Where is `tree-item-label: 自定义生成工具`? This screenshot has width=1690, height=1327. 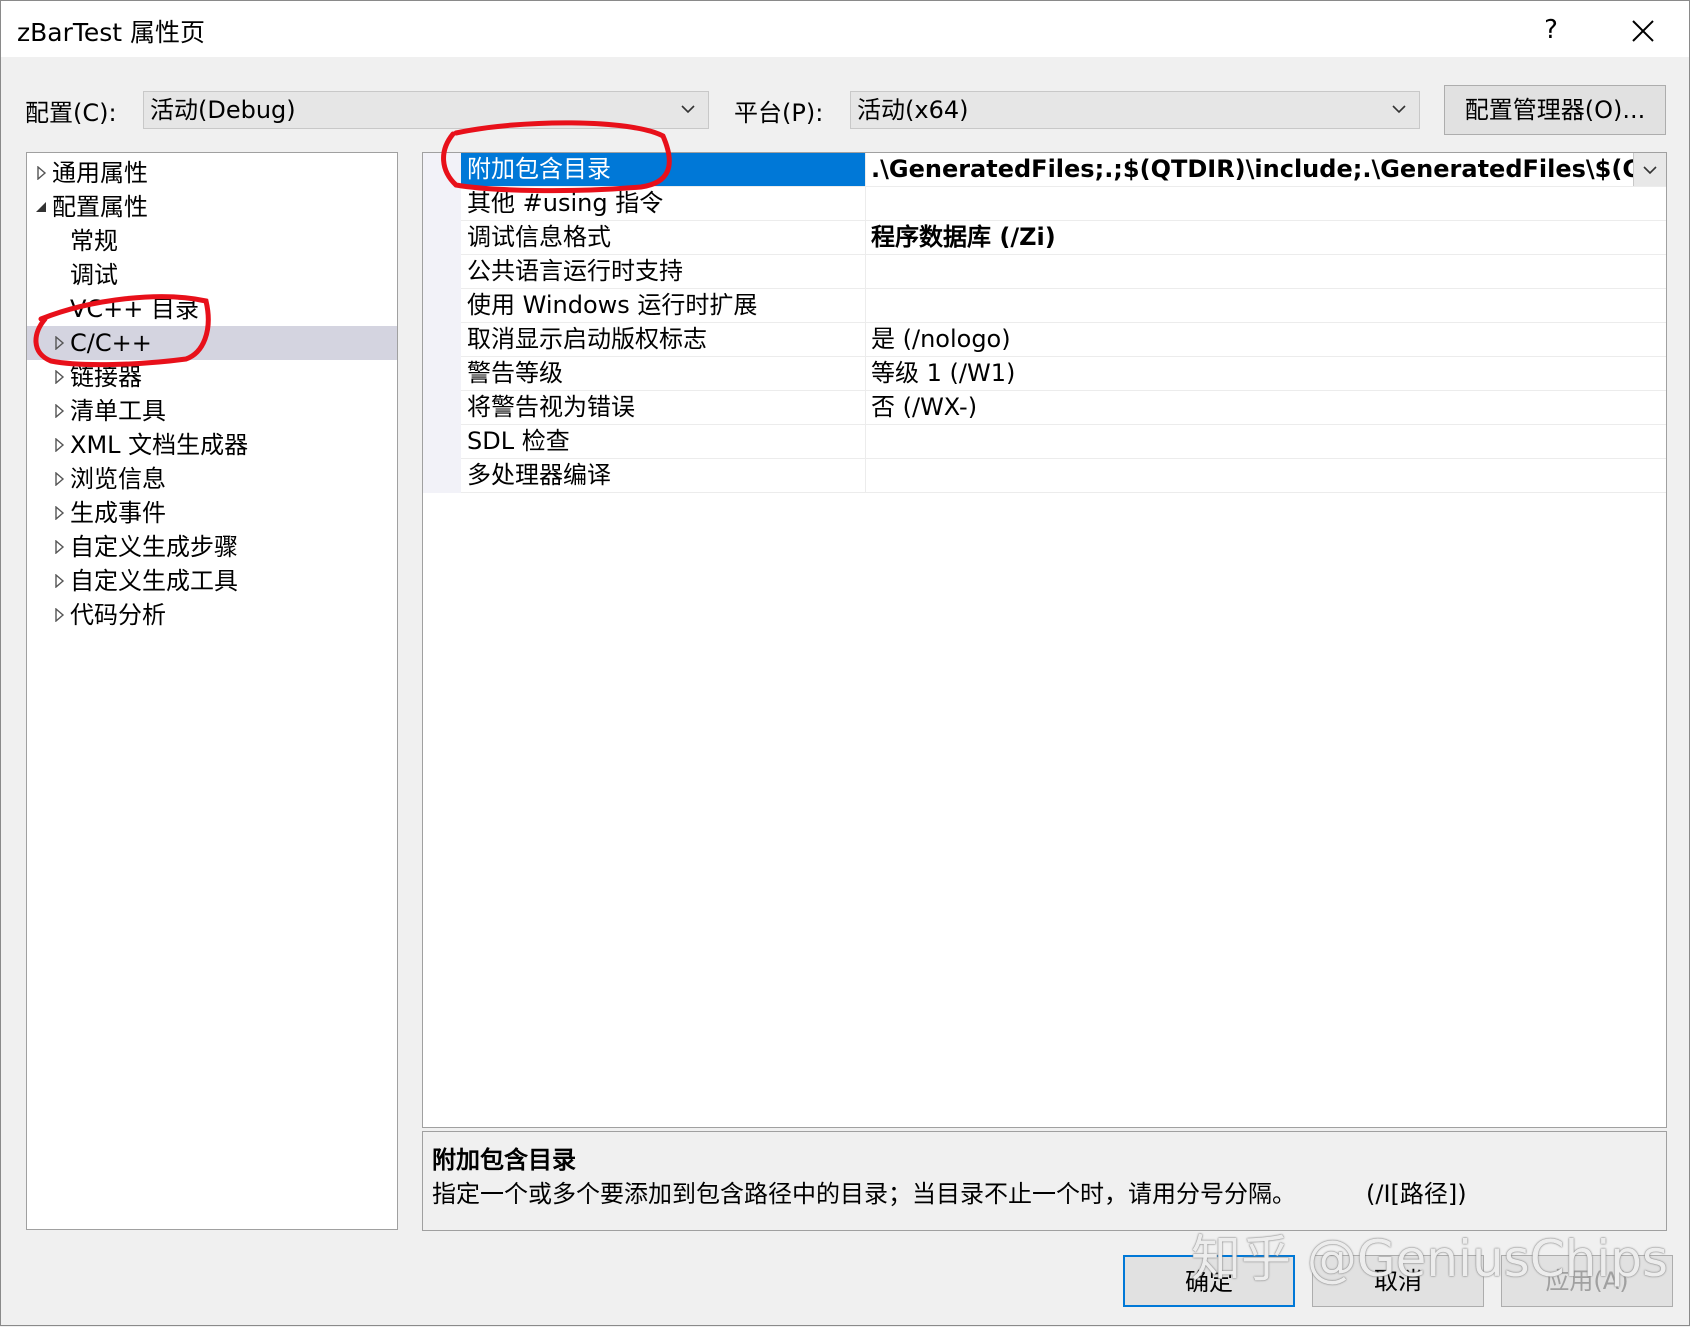
tree-item-label: 自定义生成工具 is located at coordinates (154, 581).